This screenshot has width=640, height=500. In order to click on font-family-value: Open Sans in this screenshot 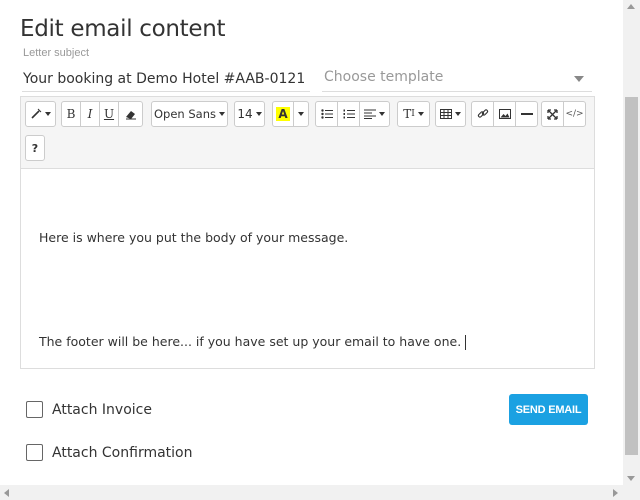, I will do `click(185, 114)`.